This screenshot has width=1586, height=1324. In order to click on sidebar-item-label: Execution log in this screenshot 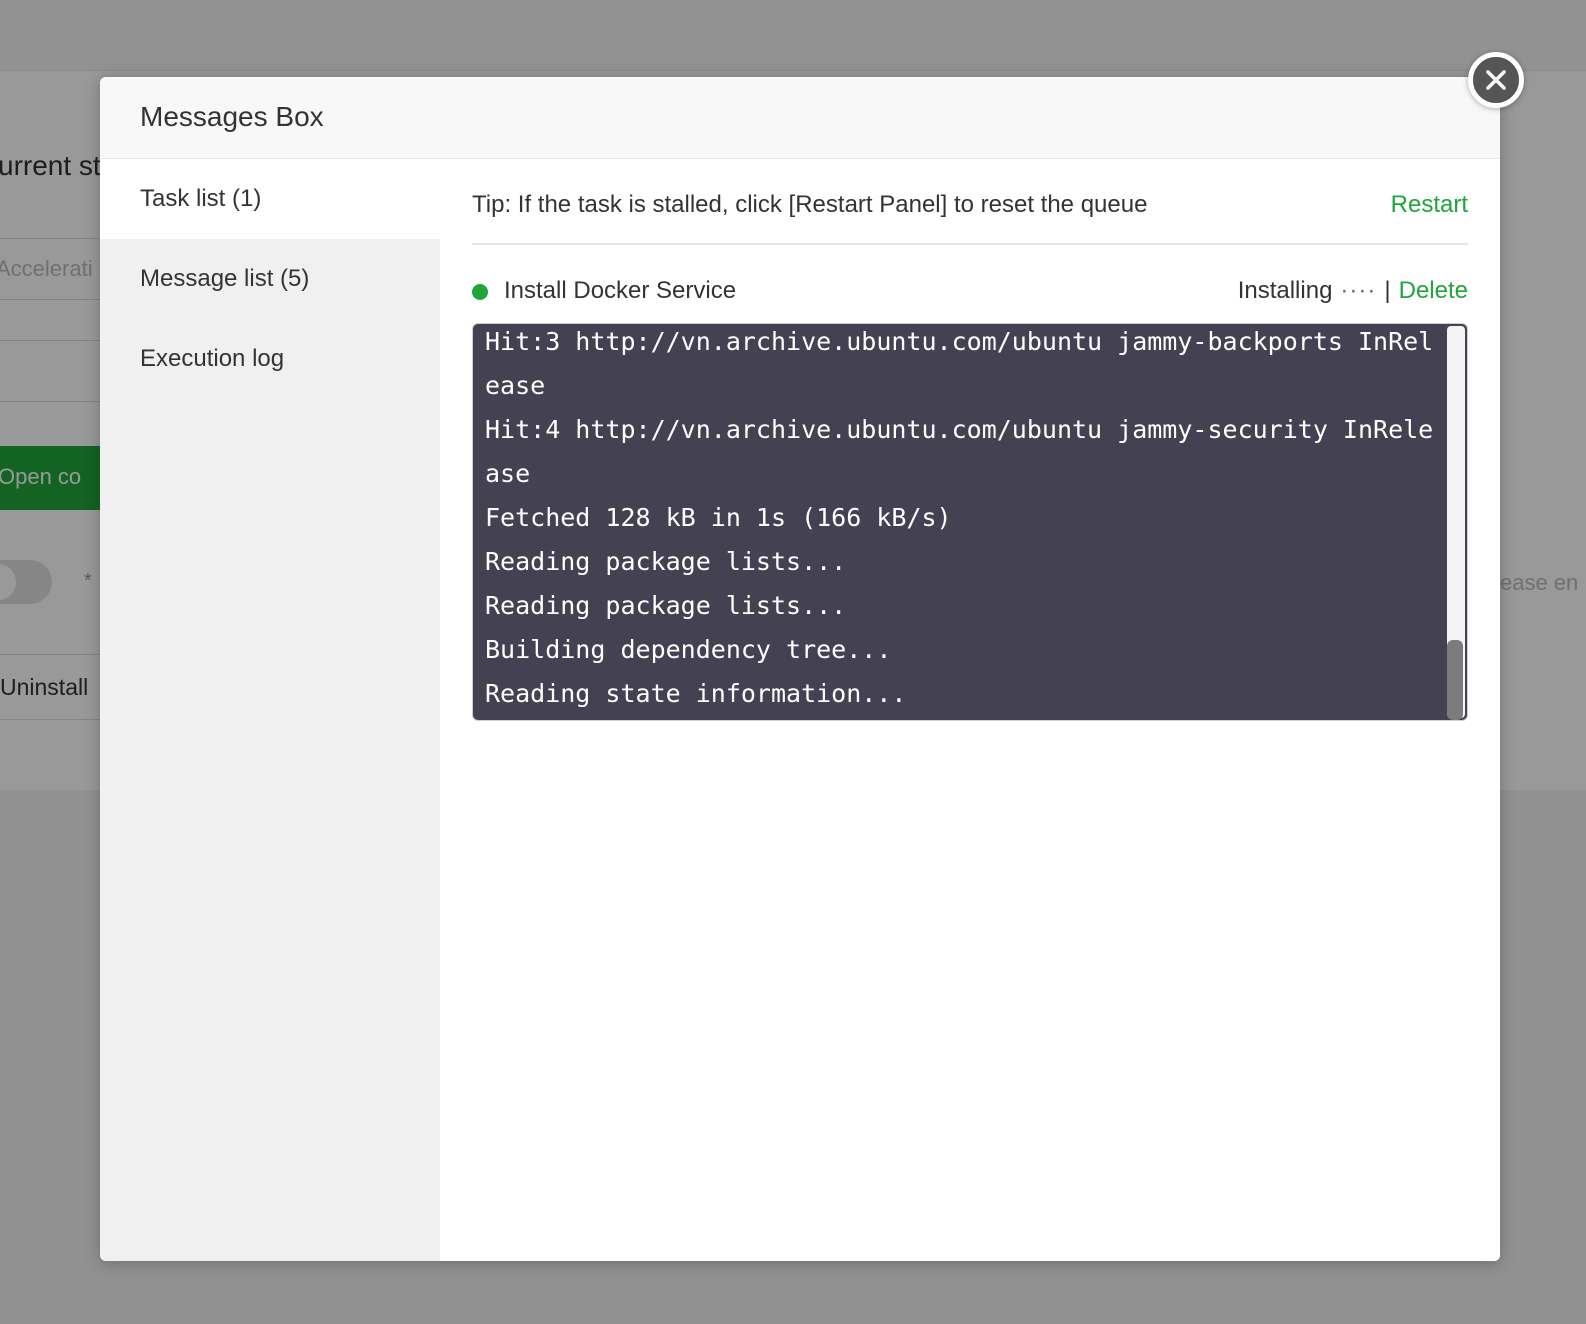, I will do `click(212, 358)`.